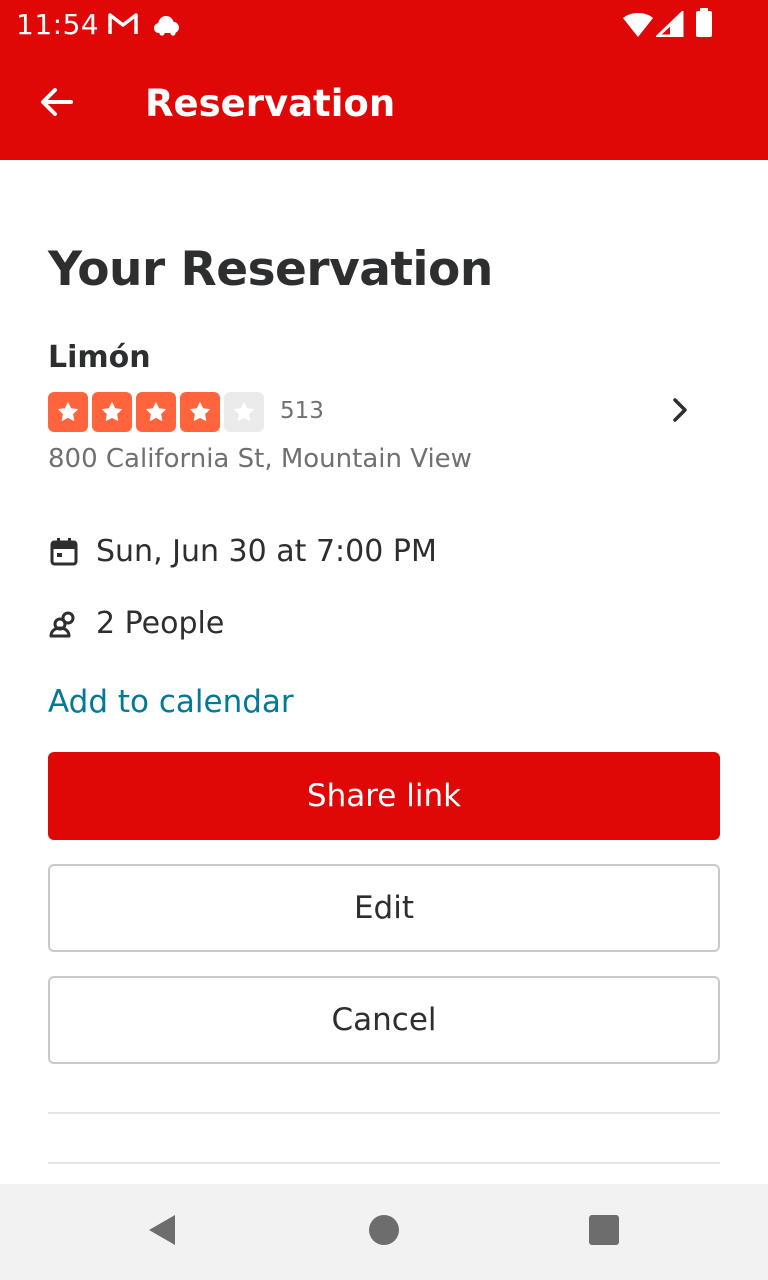 Image resolution: width=768 pixels, height=1280 pixels. I want to click on share-link-button: Share link, so click(384, 796).